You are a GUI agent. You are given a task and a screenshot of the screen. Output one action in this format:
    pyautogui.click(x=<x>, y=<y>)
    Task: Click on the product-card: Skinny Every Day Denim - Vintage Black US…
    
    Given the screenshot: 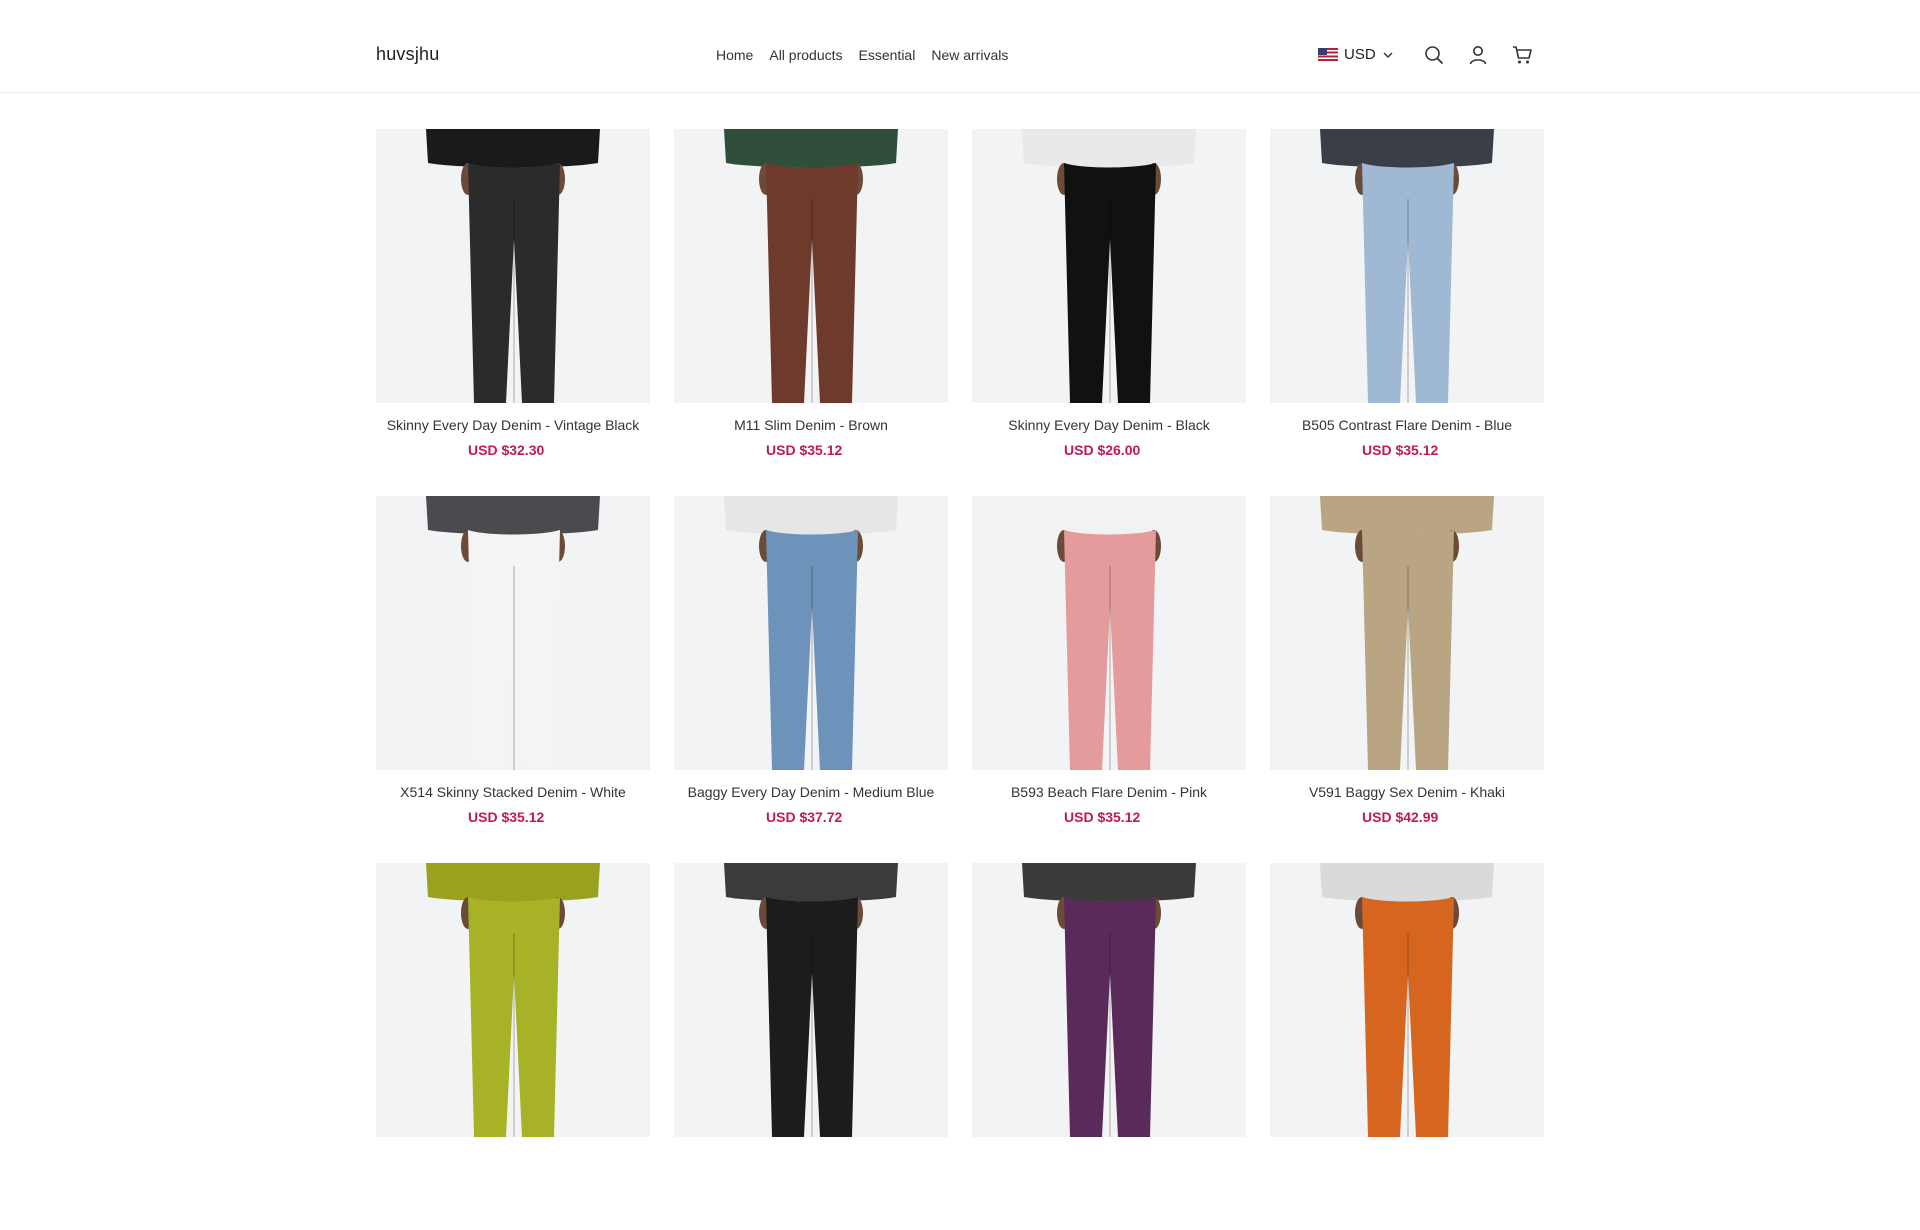 What is the action you would take?
    pyautogui.click(x=513, y=312)
    